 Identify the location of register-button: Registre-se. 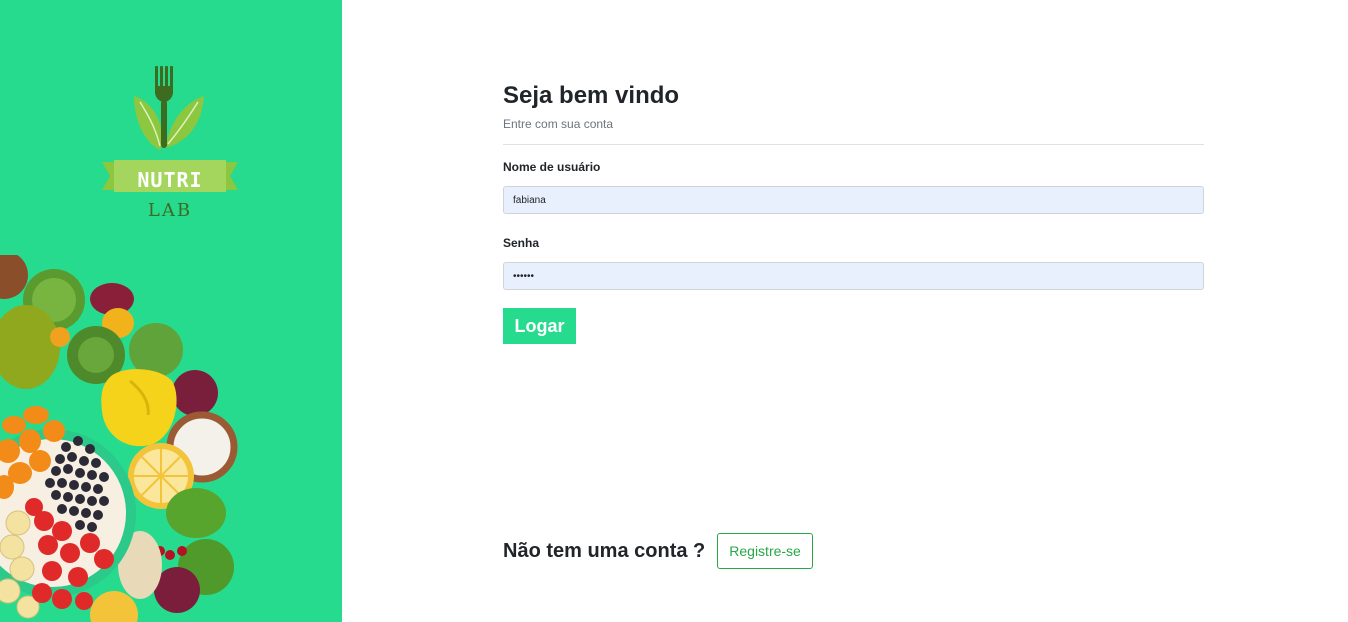
(765, 551).